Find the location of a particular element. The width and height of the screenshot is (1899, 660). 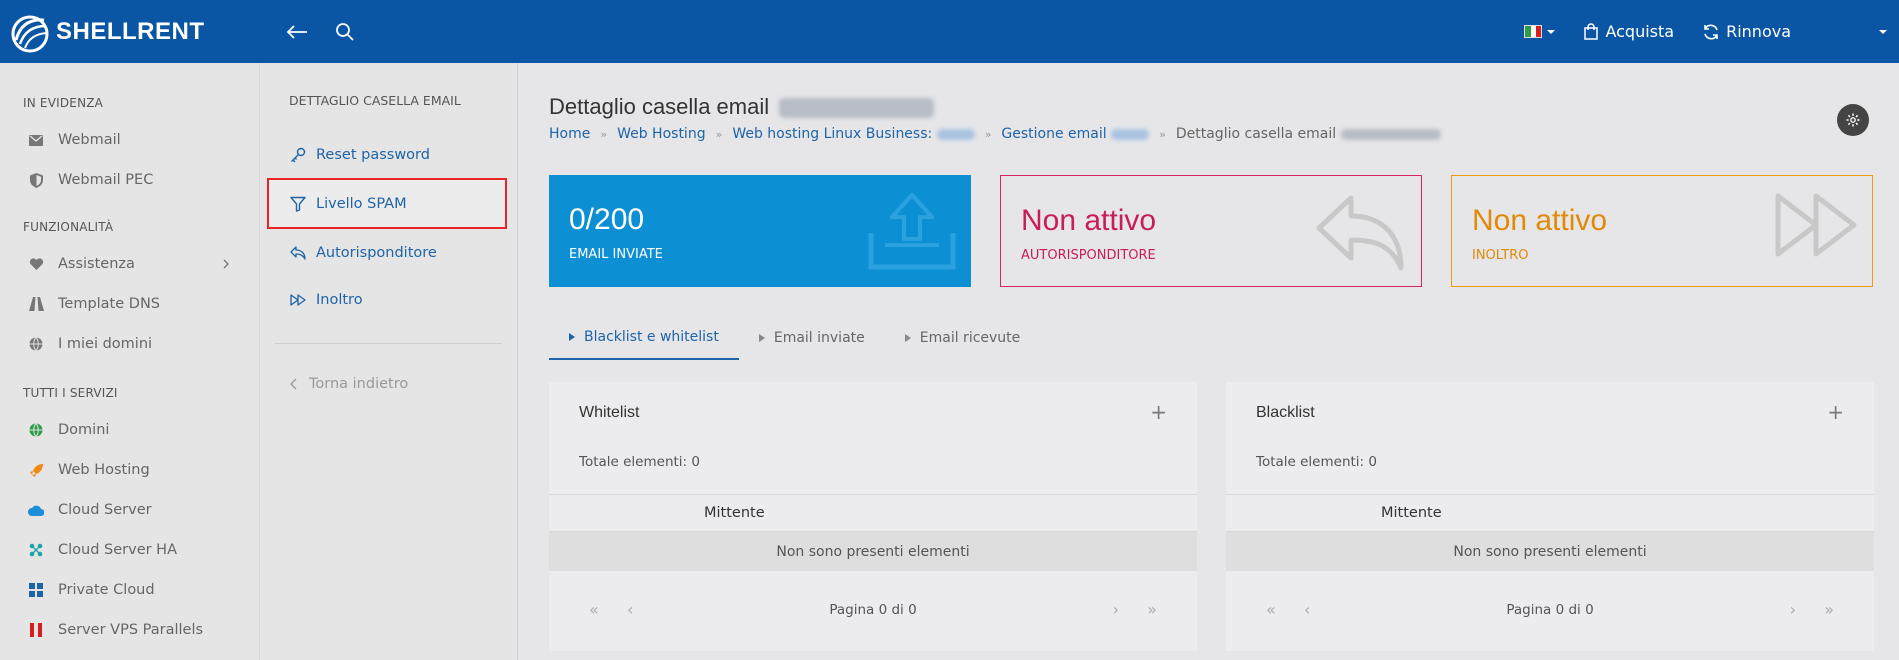

settings-button is located at coordinates (1853, 120).